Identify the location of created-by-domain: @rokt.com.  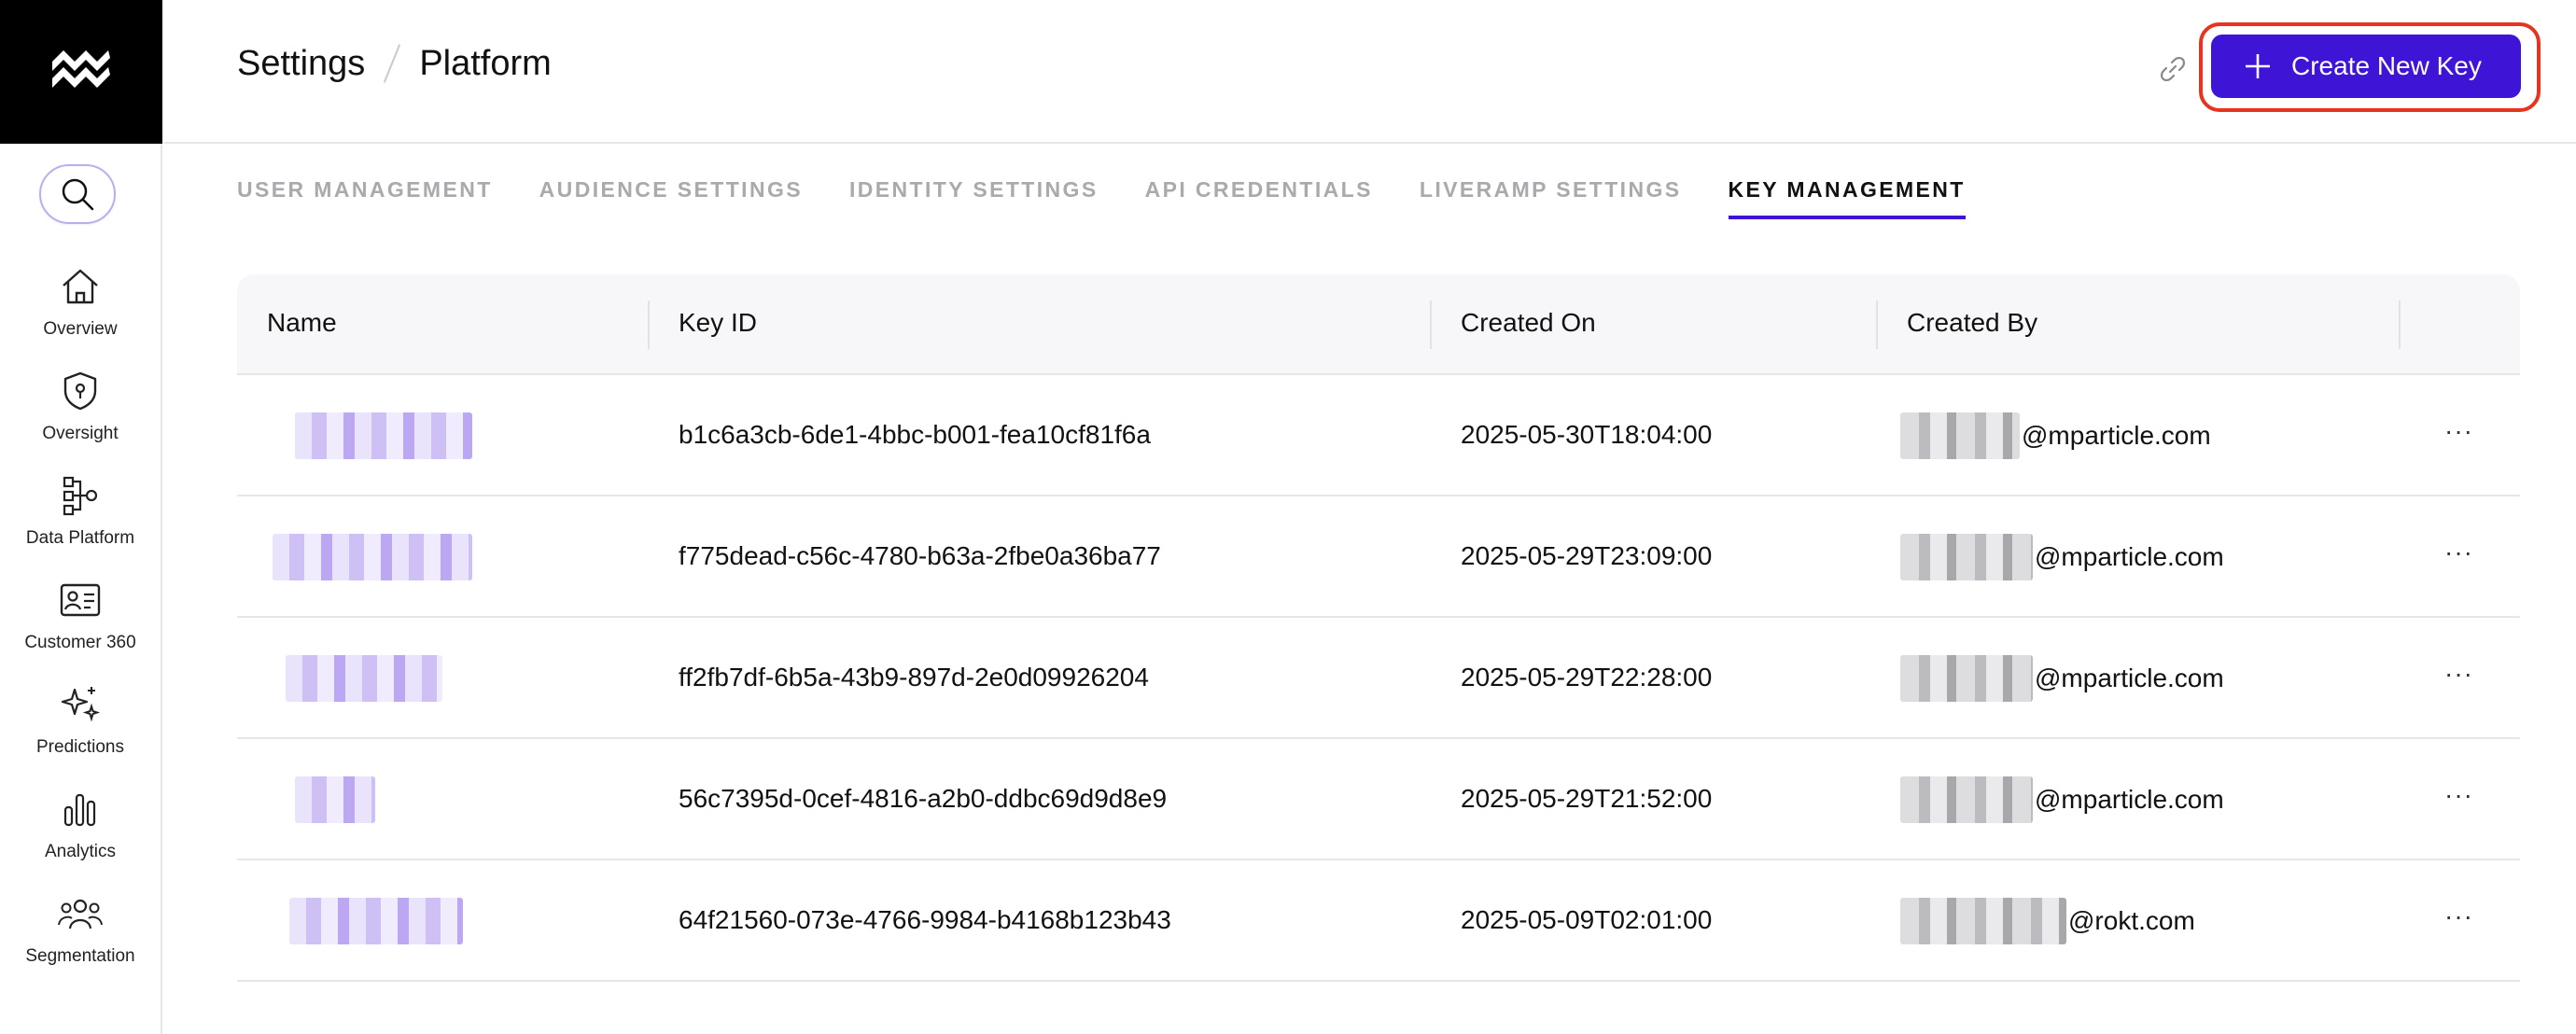
(2131, 920).